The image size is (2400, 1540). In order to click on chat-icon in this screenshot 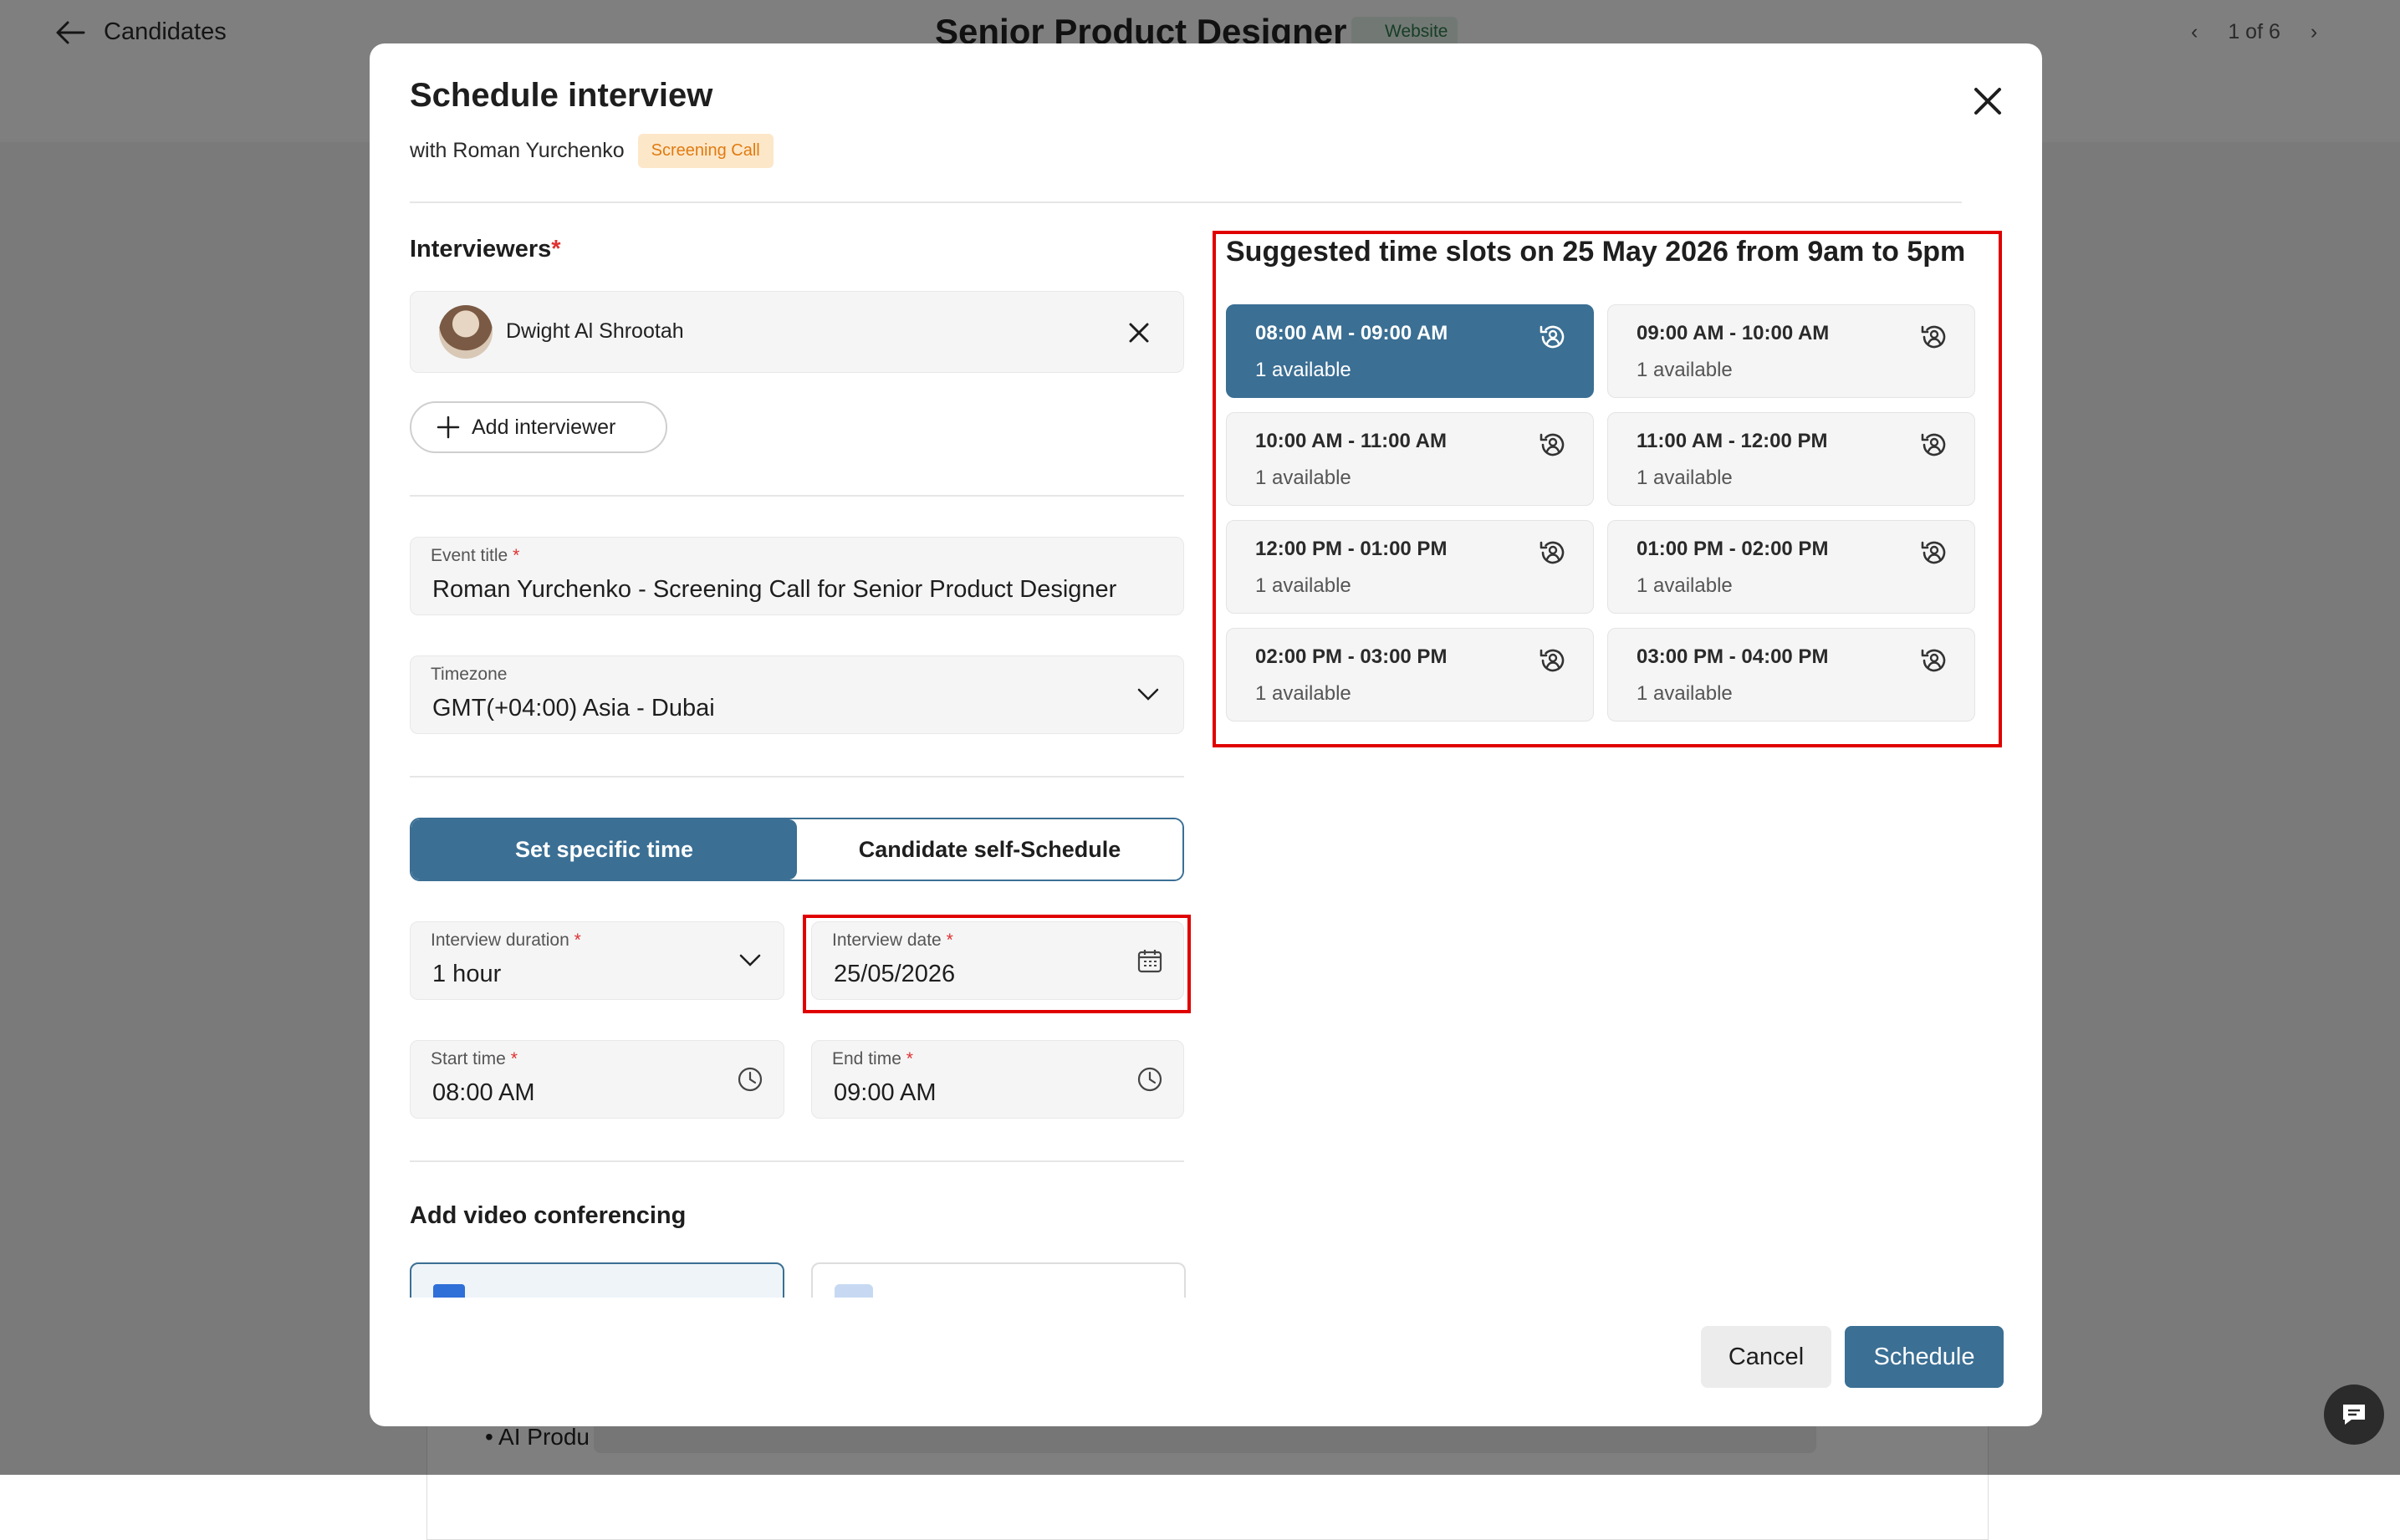, I will do `click(2354, 1415)`.